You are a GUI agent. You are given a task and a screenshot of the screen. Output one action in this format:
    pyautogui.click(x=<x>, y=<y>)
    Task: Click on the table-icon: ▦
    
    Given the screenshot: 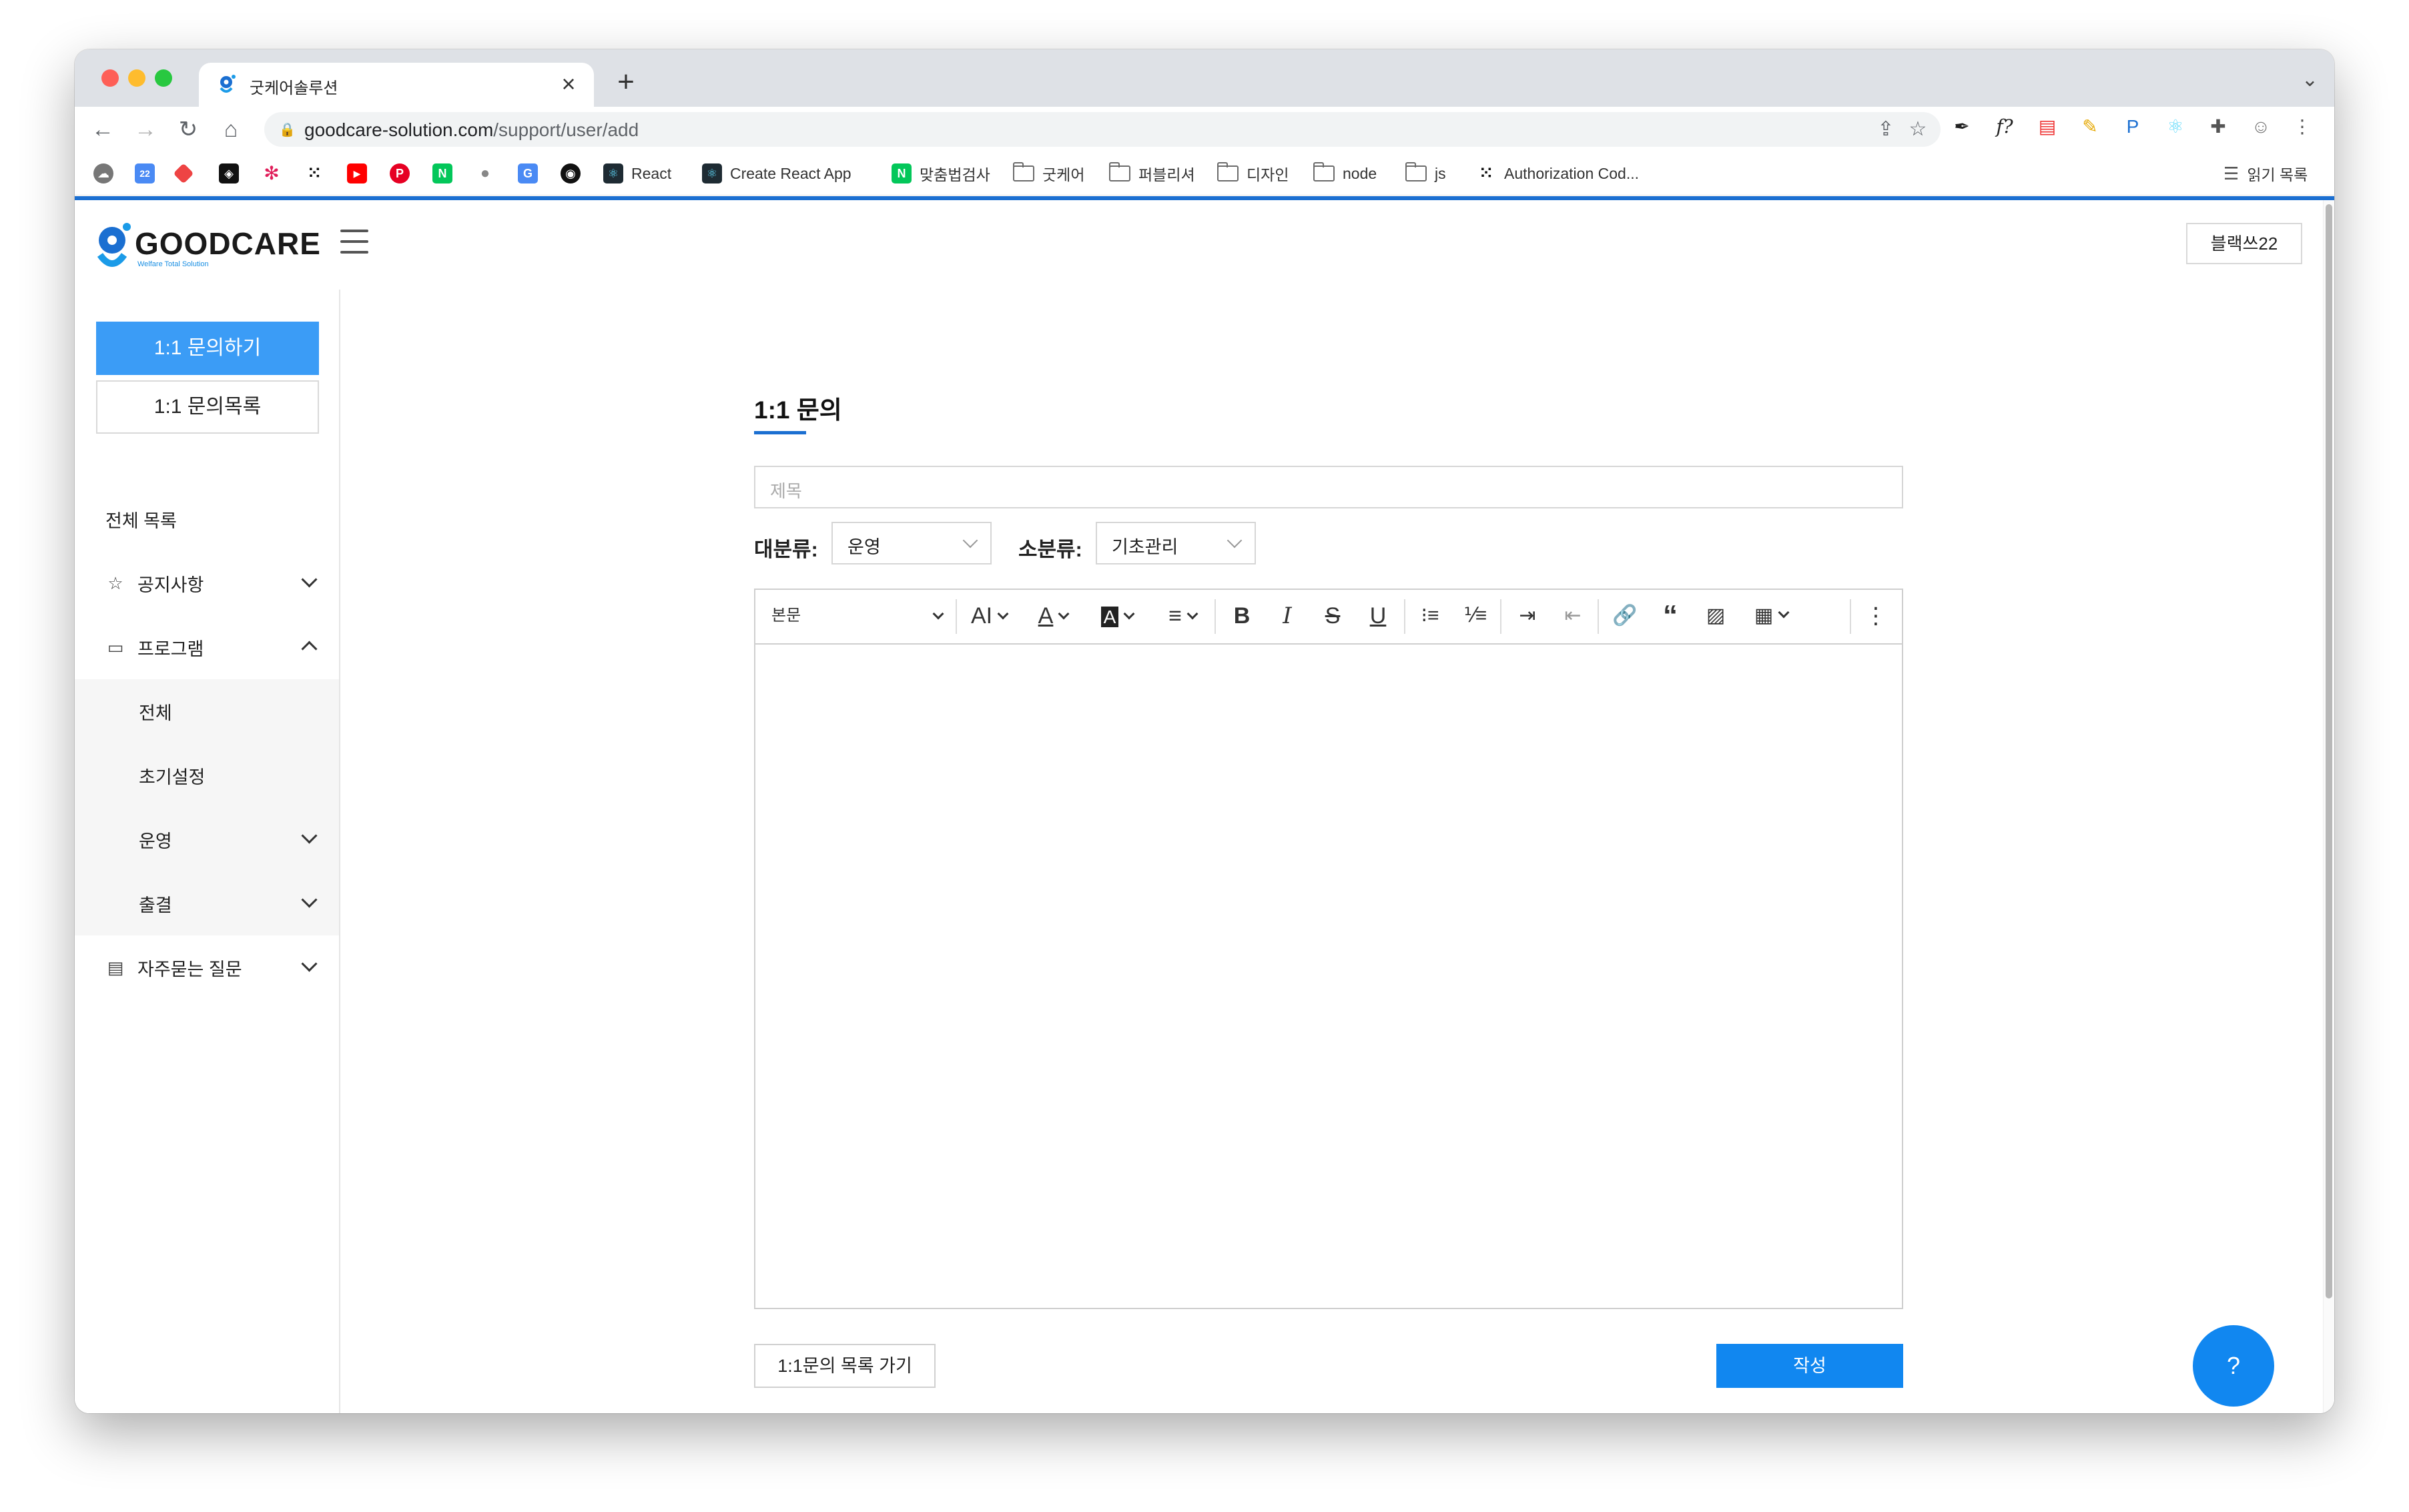 What is the action you would take?
    pyautogui.click(x=1771, y=616)
    